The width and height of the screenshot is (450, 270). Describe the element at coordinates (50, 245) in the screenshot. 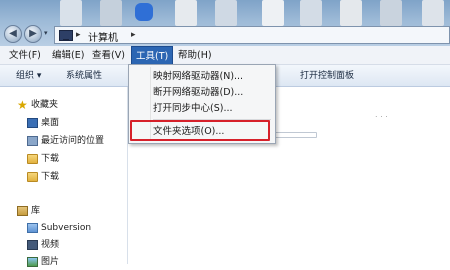

I see `nav-label: 视频` at that location.